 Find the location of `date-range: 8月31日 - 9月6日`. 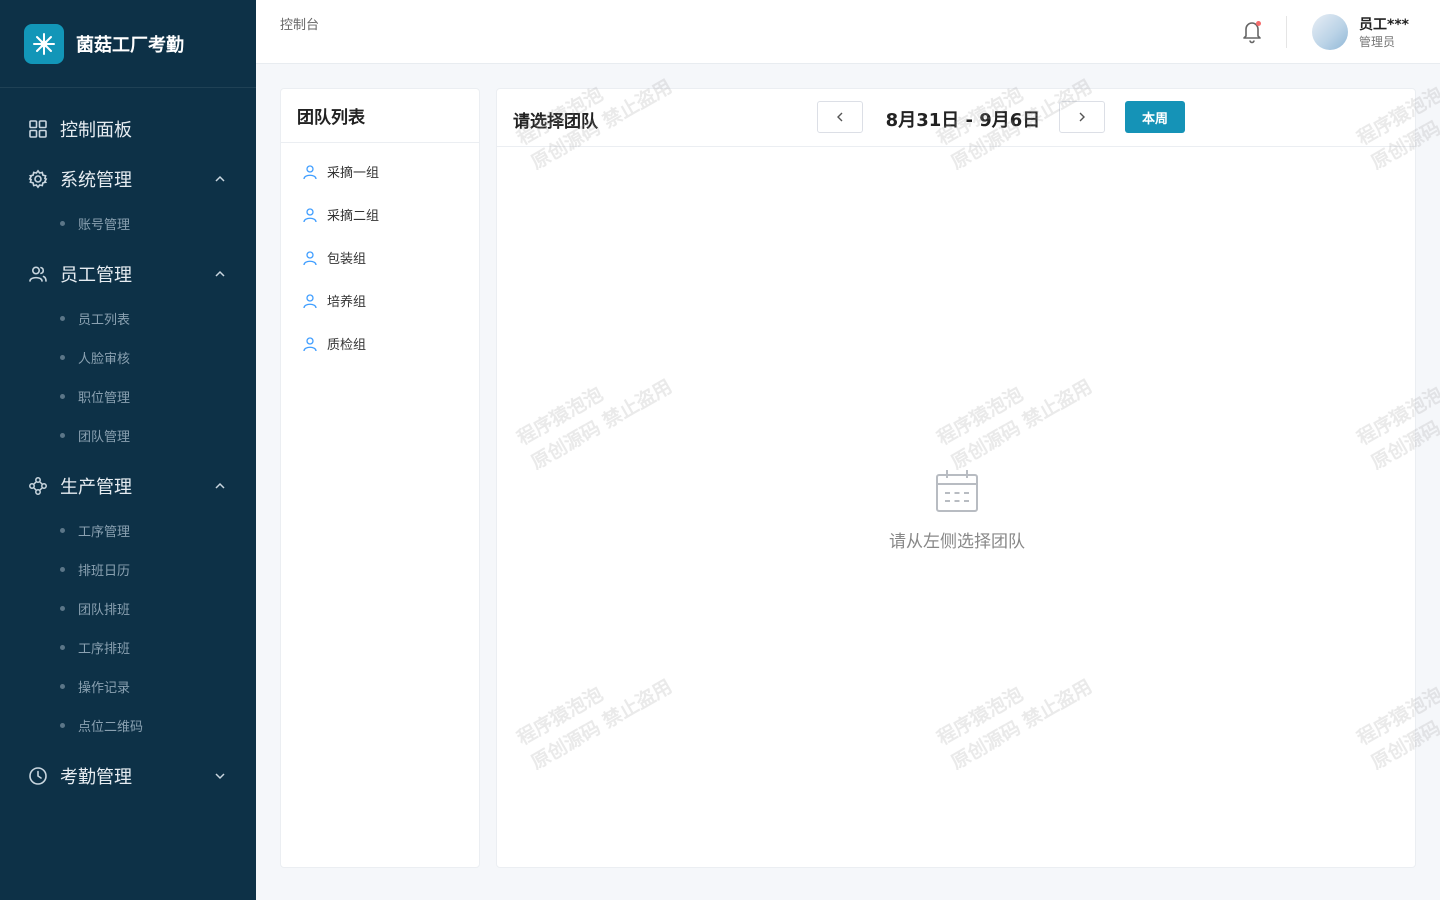

date-range: 8月31日 - 9月6日 is located at coordinates (963, 120).